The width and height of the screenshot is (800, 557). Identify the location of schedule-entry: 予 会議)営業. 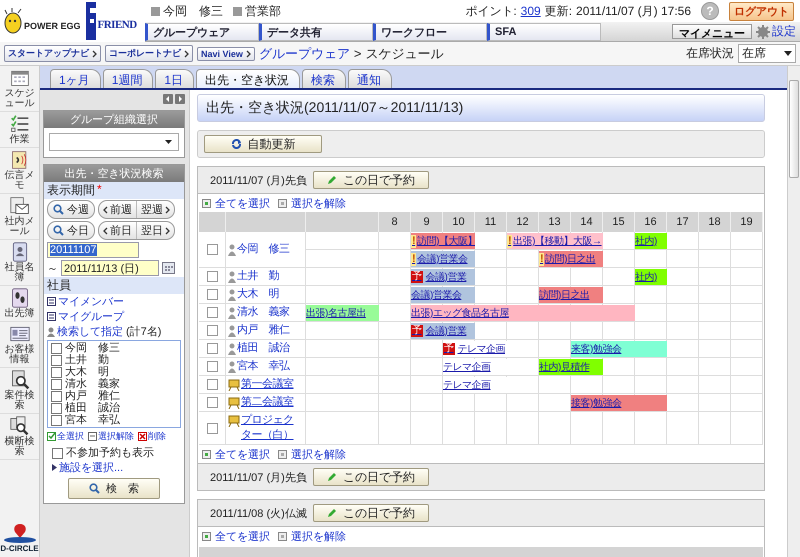
(443, 331).